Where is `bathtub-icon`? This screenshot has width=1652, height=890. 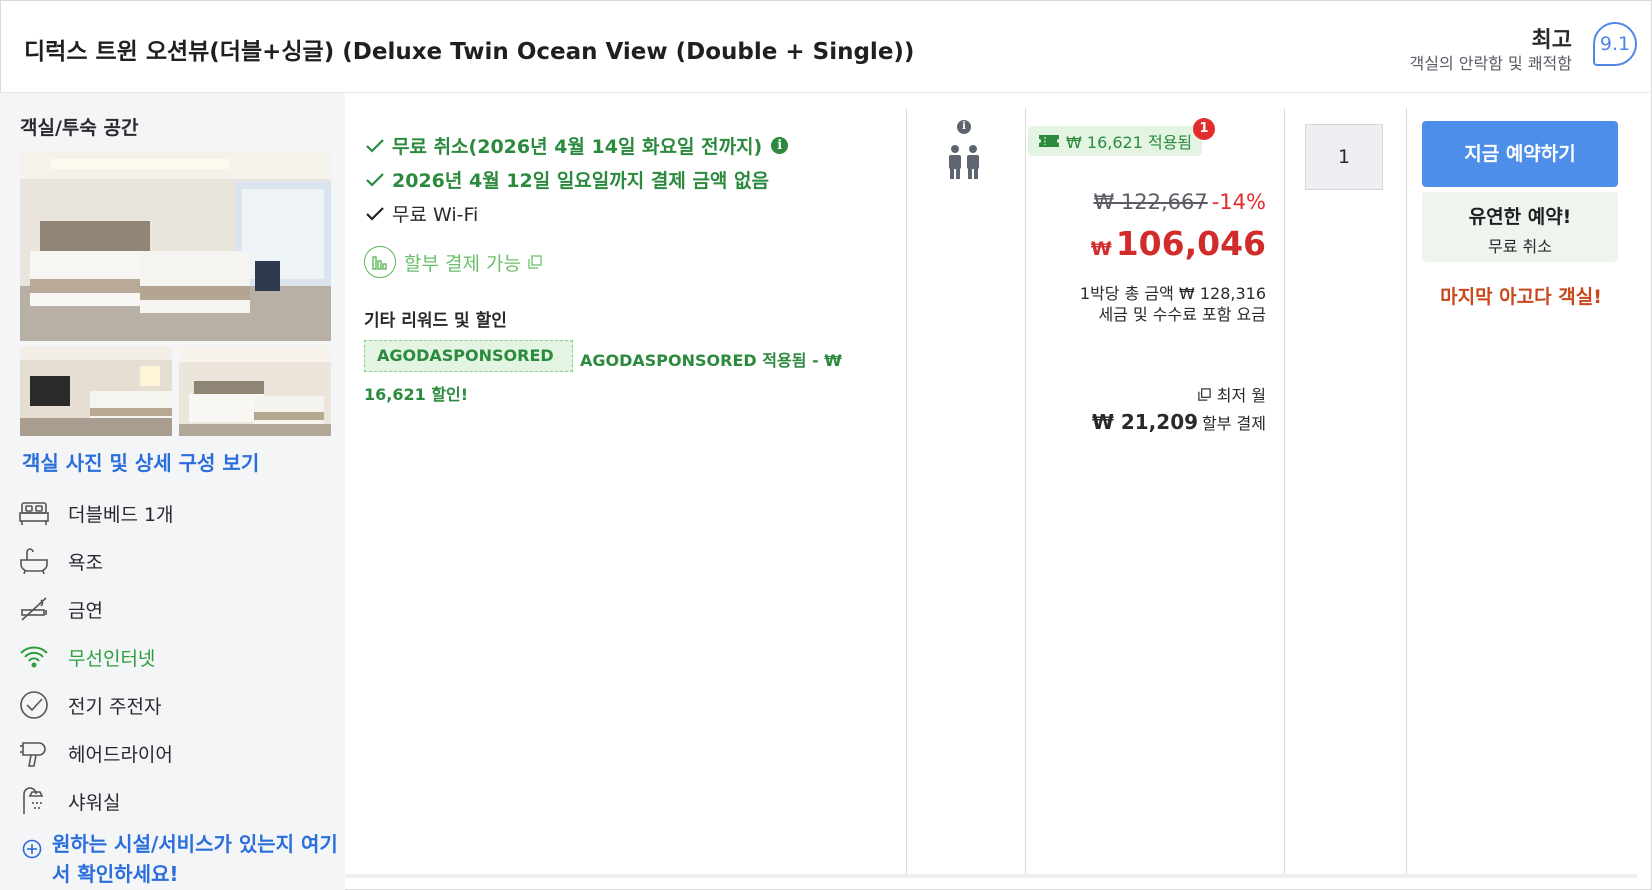 bathtub-icon is located at coordinates (34, 561).